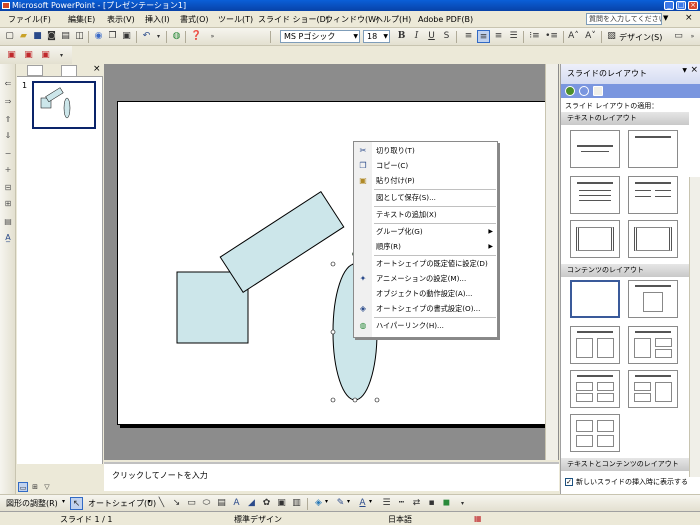 The height and width of the screenshot is (525, 700). What do you see at coordinates (573, 36) in the screenshot?
I see `increase-font-icon: A˄` at bounding box center [573, 36].